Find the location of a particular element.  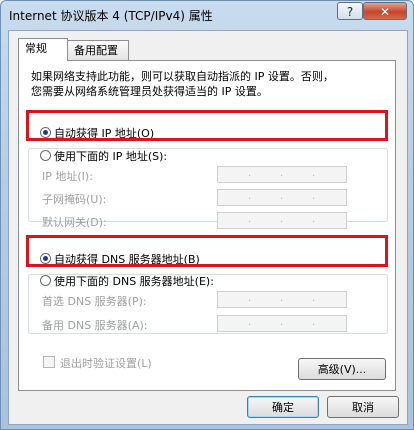

highlight-box-ip is located at coordinates (207, 125).